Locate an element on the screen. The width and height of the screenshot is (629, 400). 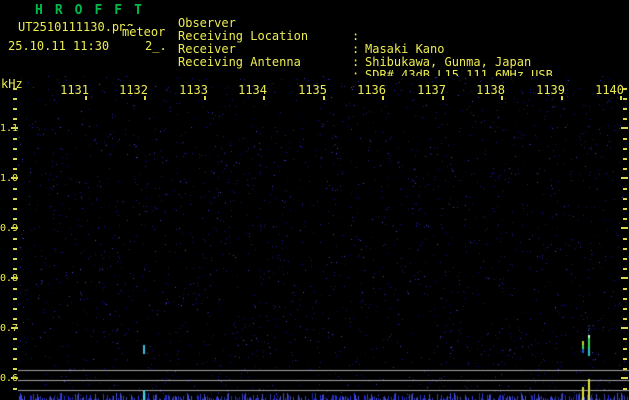
info-row-receiver: Receiver : SDR# 43dB L15 111.6MHz USB is located at coordinates (314, 56).